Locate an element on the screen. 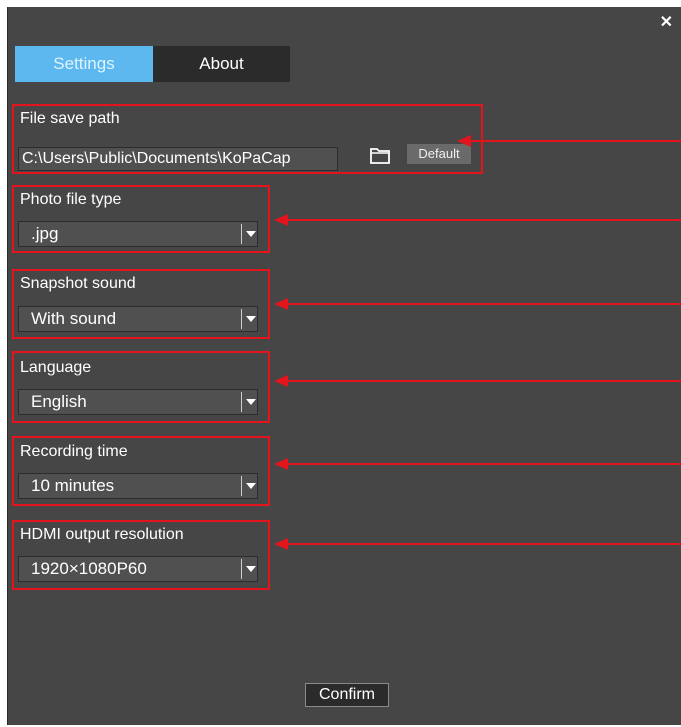 This screenshot has width=681, height=727. photo-file-type-value: .jpg is located at coordinates (45, 233).